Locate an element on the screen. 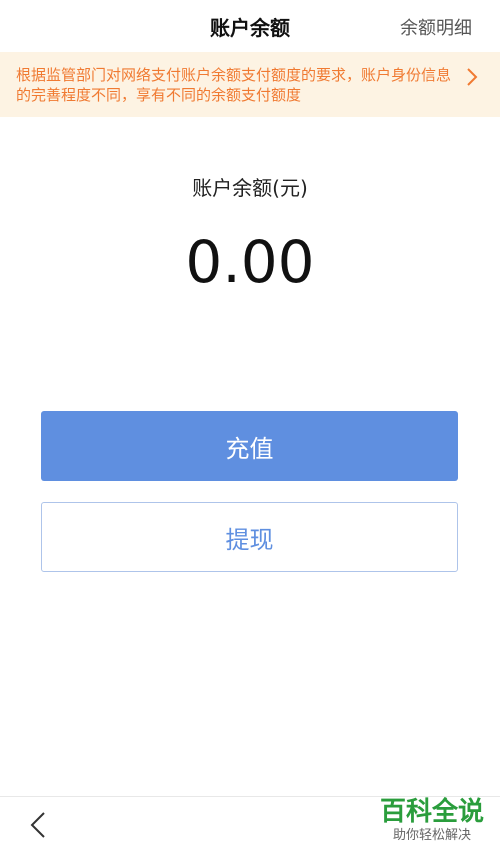 This screenshot has height=855, width=500. chevron-left-icon is located at coordinates (39, 825).